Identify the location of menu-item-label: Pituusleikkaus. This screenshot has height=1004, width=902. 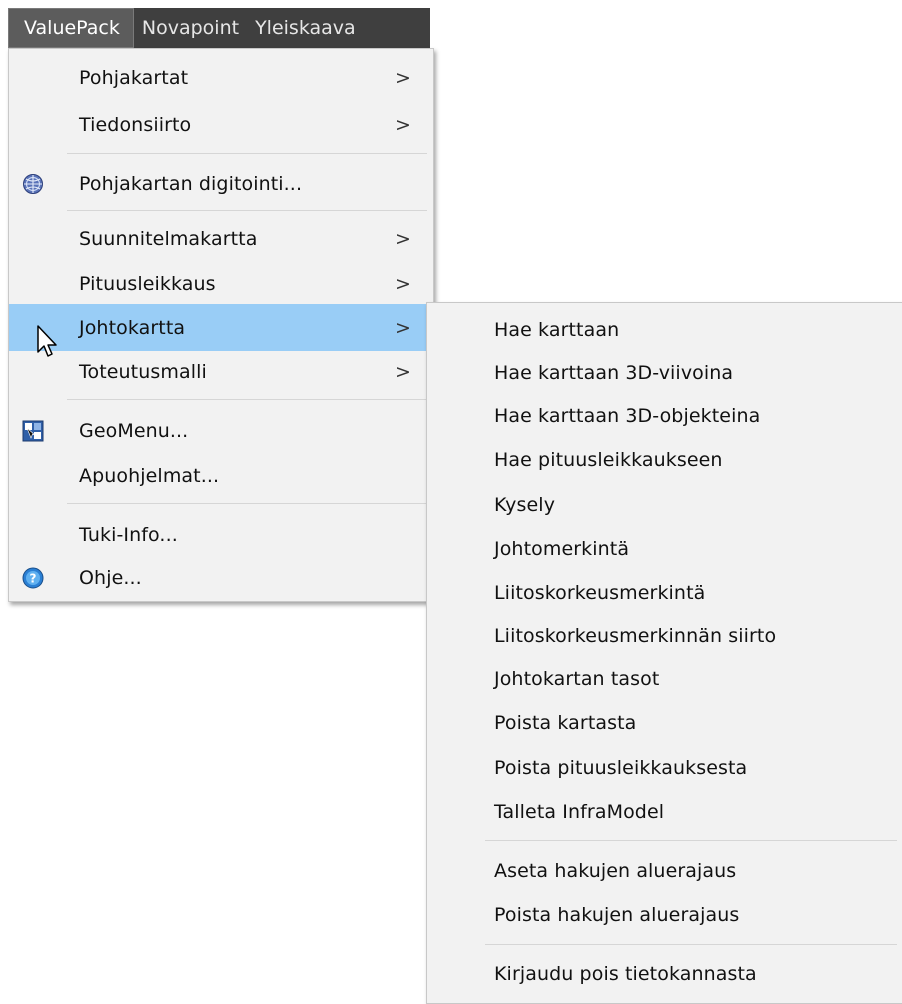
(147, 283).